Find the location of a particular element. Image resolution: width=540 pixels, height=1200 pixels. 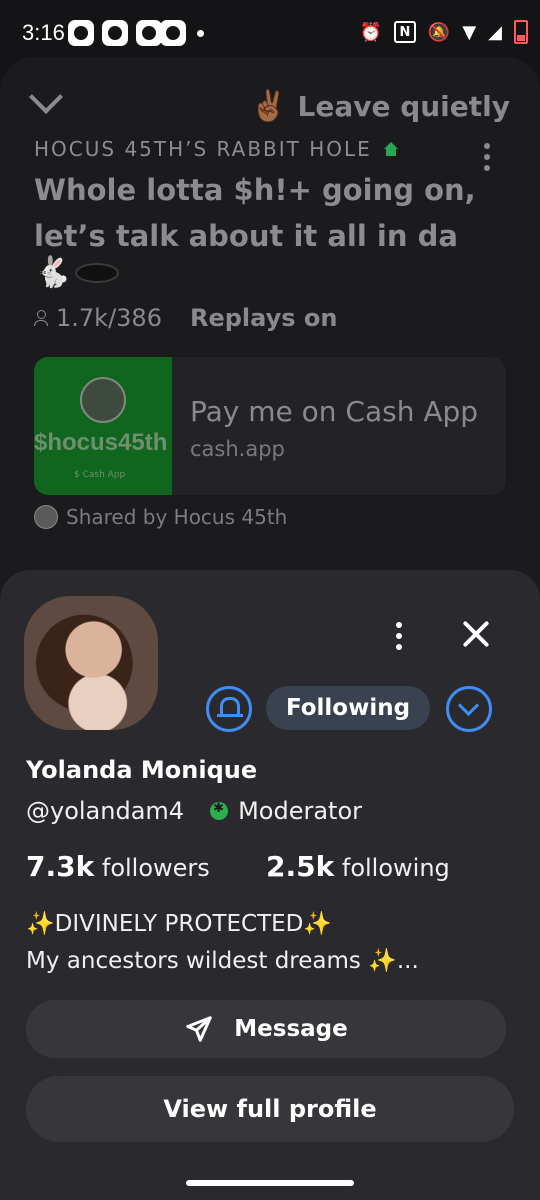

following-button: Following is located at coordinates (348, 708).